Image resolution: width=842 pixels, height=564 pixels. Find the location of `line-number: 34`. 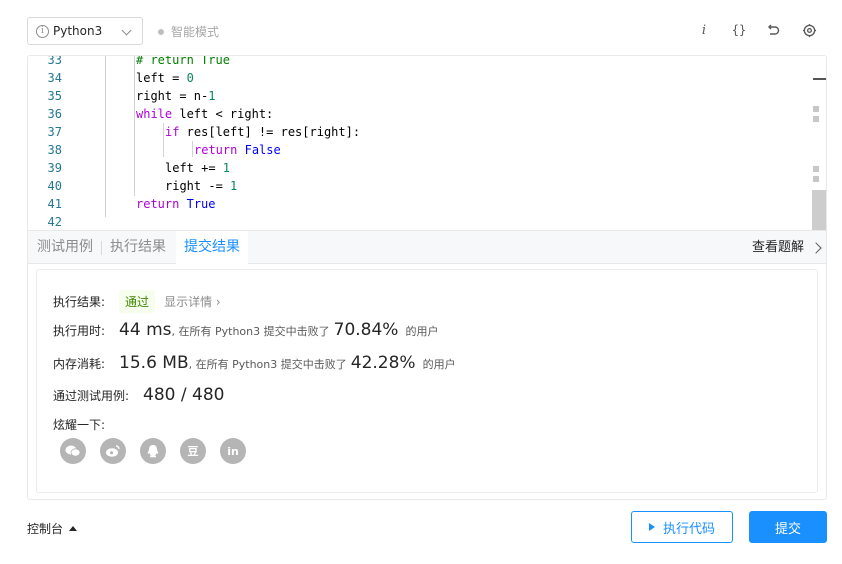

line-number: 34 is located at coordinates (54, 78).